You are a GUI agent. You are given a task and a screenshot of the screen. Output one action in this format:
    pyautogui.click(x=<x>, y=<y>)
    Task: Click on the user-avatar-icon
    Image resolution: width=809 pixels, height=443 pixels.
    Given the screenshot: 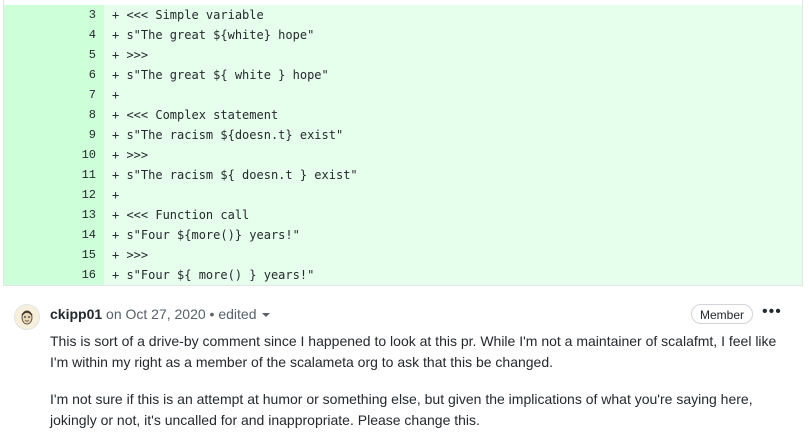 What is the action you would take?
    pyautogui.click(x=27, y=317)
    